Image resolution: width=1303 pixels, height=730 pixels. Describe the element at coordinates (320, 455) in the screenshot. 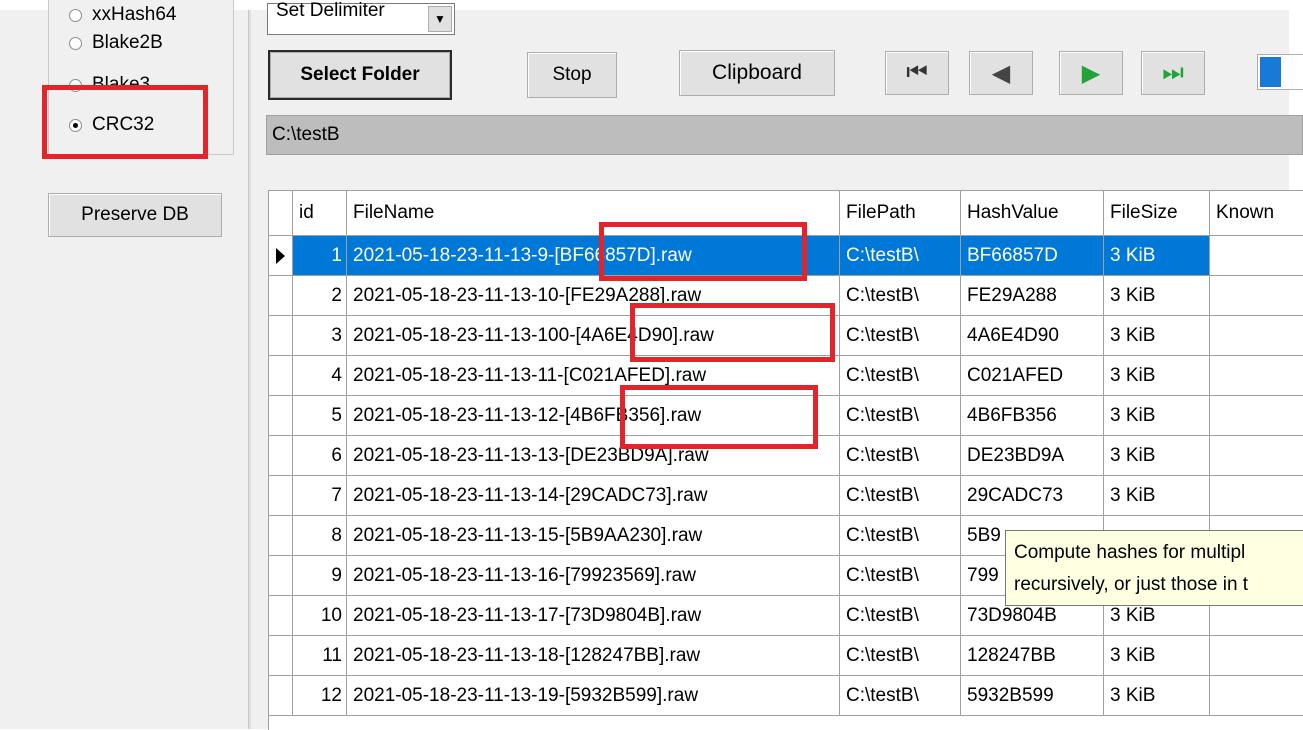

I see `cell-id: 6` at that location.